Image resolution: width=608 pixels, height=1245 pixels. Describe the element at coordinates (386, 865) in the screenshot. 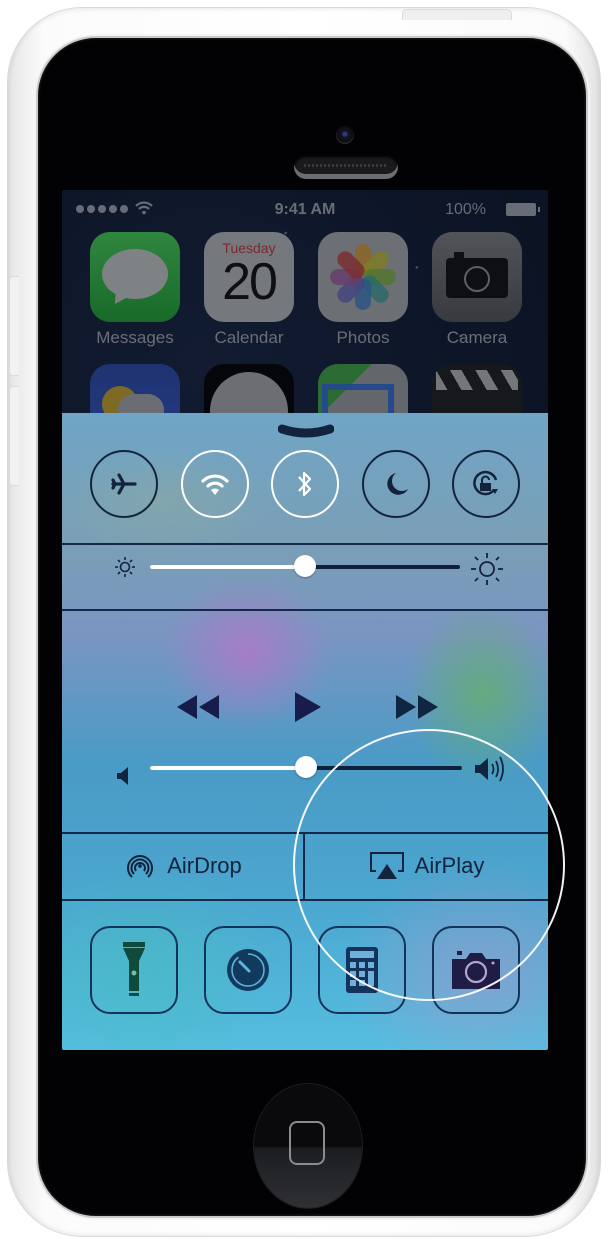

I see `airplay-icon` at that location.